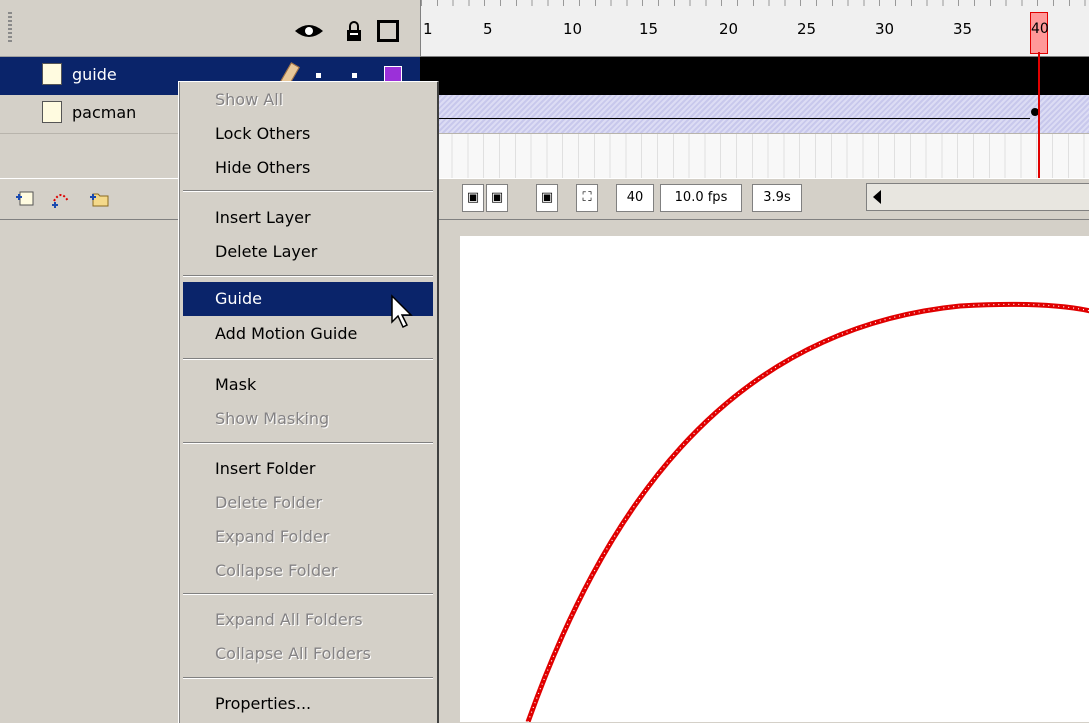 This screenshot has width=1089, height=723. What do you see at coordinates (807, 29) in the screenshot?
I see `ruler-label: 25` at bounding box center [807, 29].